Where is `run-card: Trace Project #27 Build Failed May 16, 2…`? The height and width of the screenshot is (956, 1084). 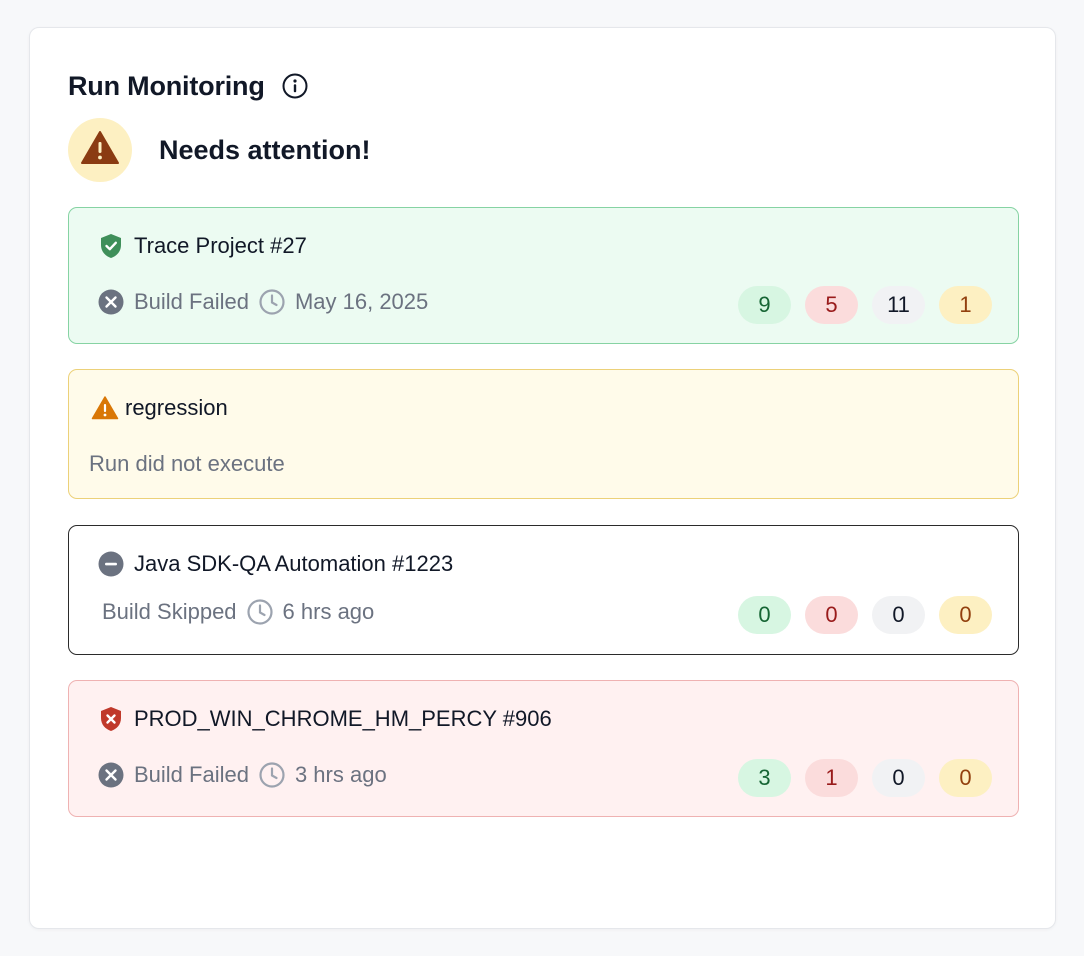 run-card: Trace Project #27 Build Failed May 16, 2… is located at coordinates (543, 275).